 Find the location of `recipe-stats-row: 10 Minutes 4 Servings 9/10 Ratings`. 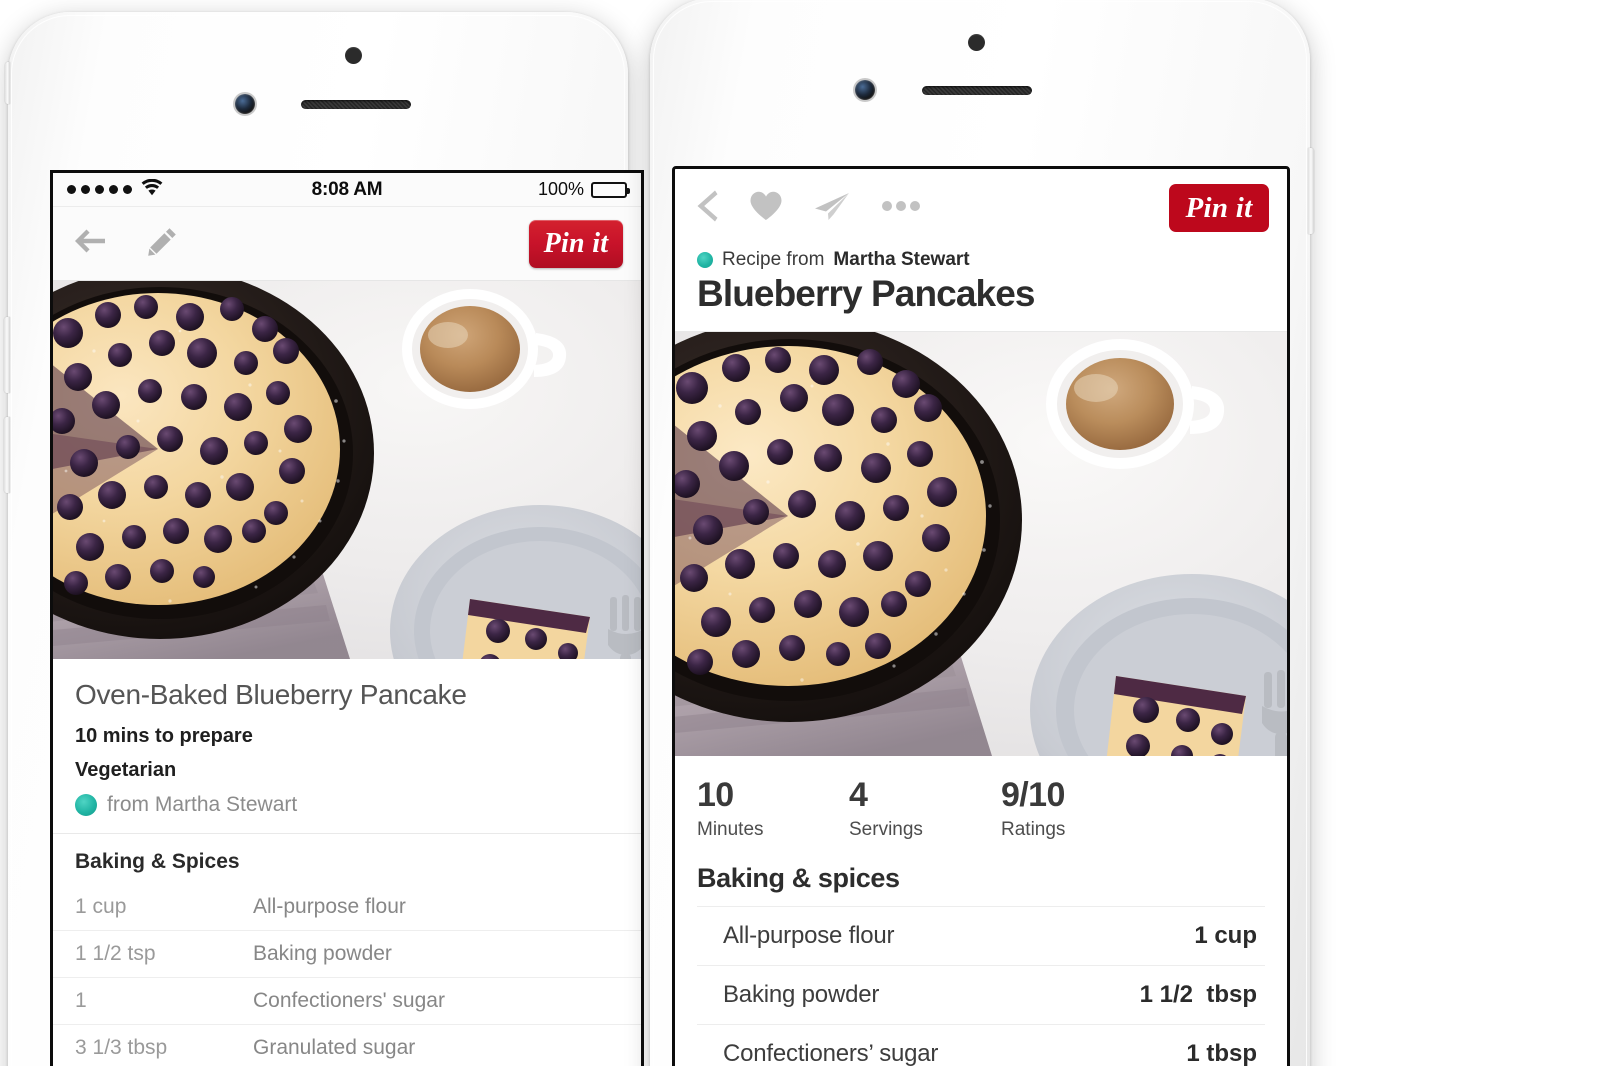

recipe-stats-row: 10 Minutes 4 Servings 9/10 Ratings is located at coordinates (981, 804).